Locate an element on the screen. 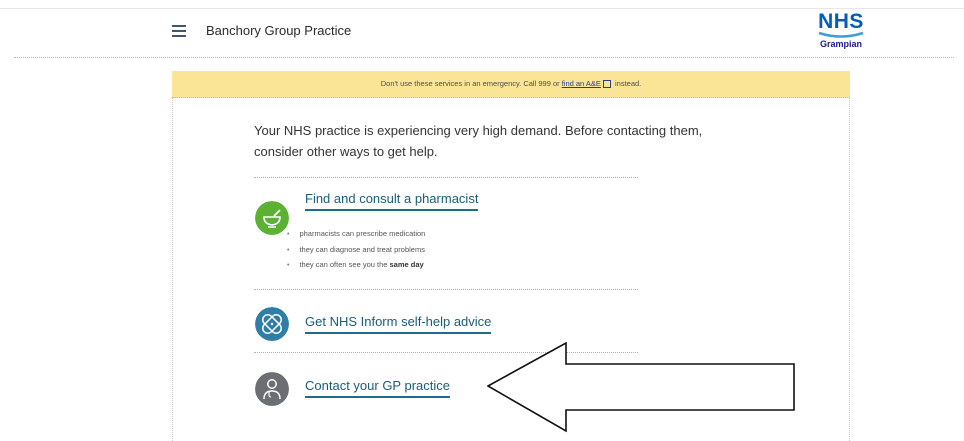  doctor-icon is located at coordinates (272, 389).